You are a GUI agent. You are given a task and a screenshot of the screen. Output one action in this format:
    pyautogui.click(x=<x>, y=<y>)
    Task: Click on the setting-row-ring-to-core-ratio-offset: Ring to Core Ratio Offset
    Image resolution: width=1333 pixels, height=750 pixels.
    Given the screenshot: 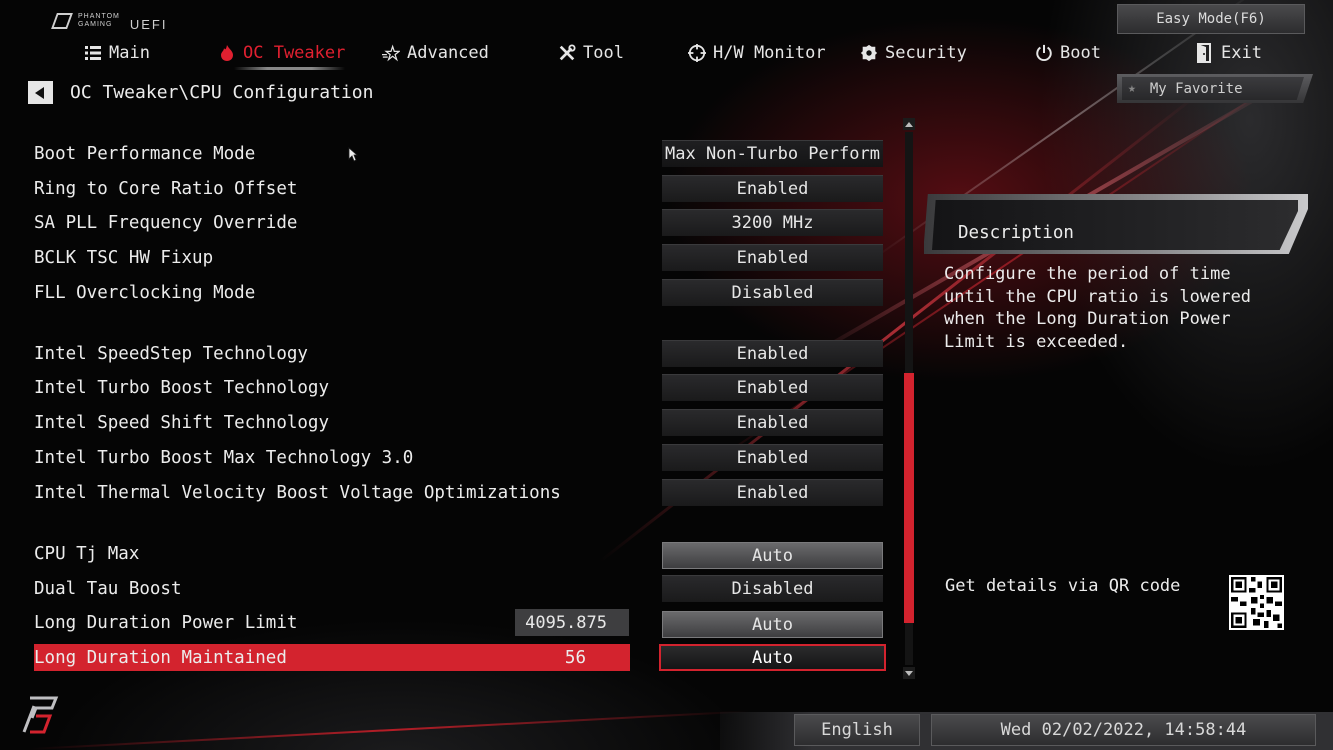 What is the action you would take?
    pyautogui.click(x=332, y=188)
    